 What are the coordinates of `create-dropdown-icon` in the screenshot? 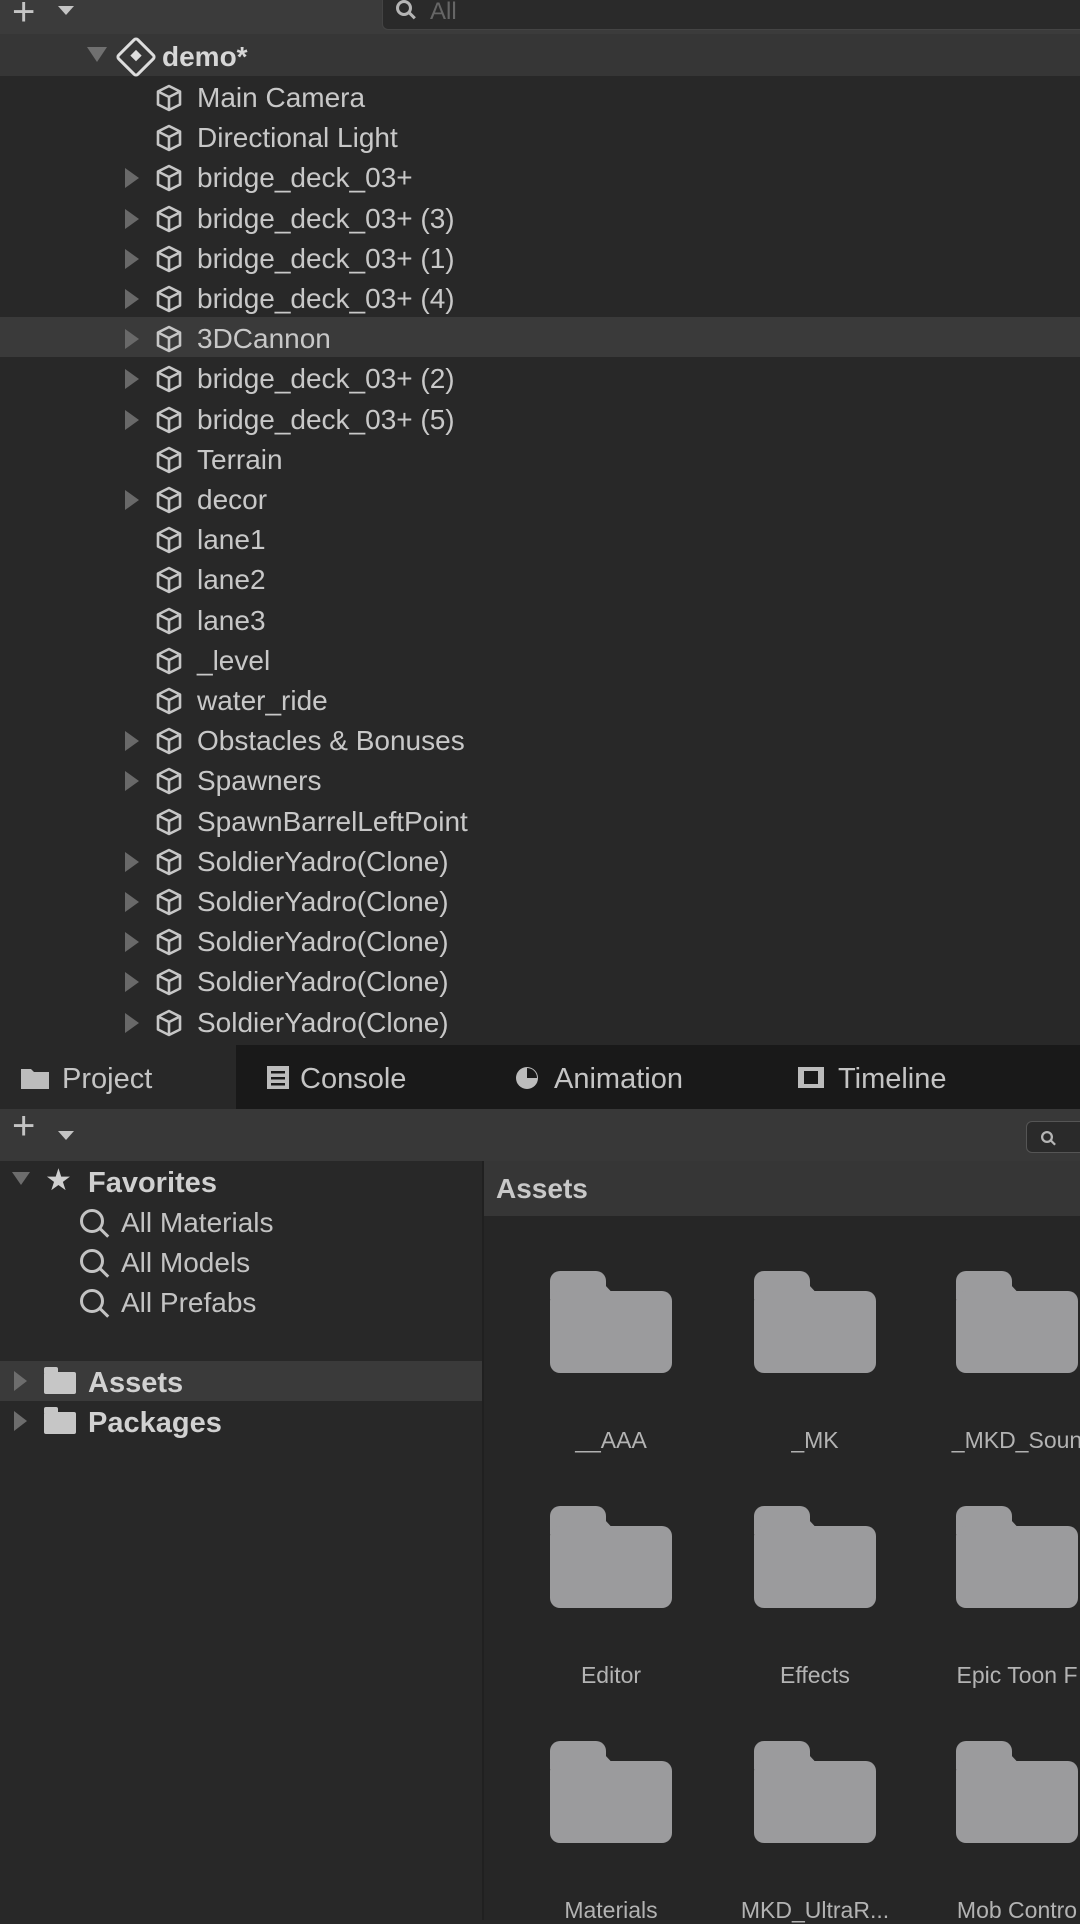 It's located at (66, 10).